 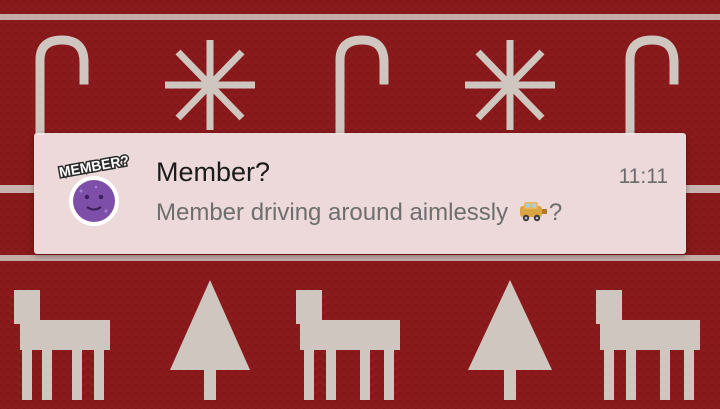 I want to click on member-berry-icon: MEMBER?, so click(x=94, y=193).